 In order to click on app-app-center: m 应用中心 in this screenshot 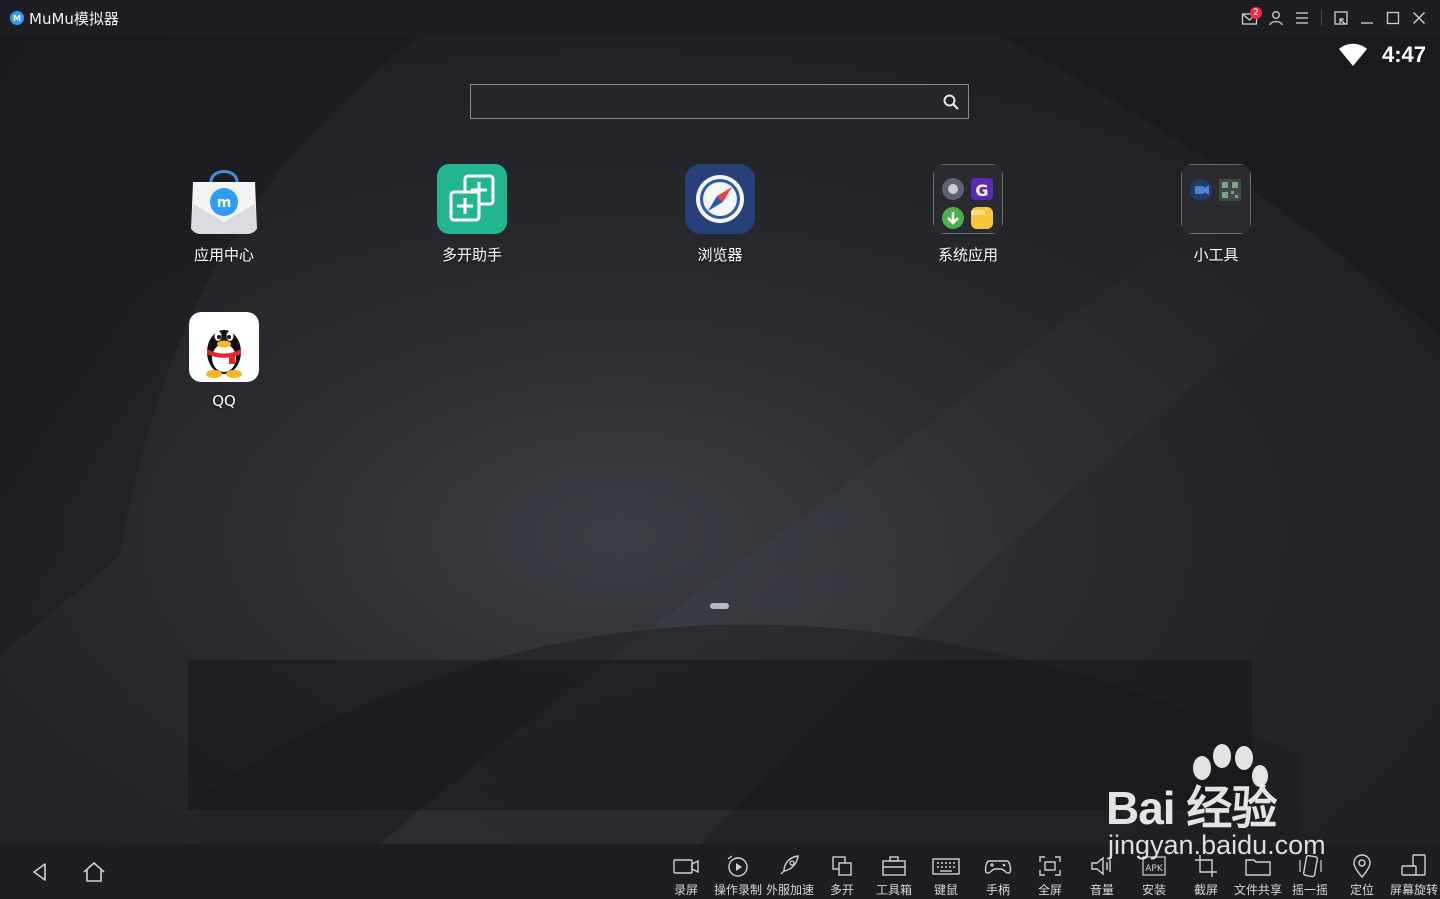, I will do `click(224, 214)`.